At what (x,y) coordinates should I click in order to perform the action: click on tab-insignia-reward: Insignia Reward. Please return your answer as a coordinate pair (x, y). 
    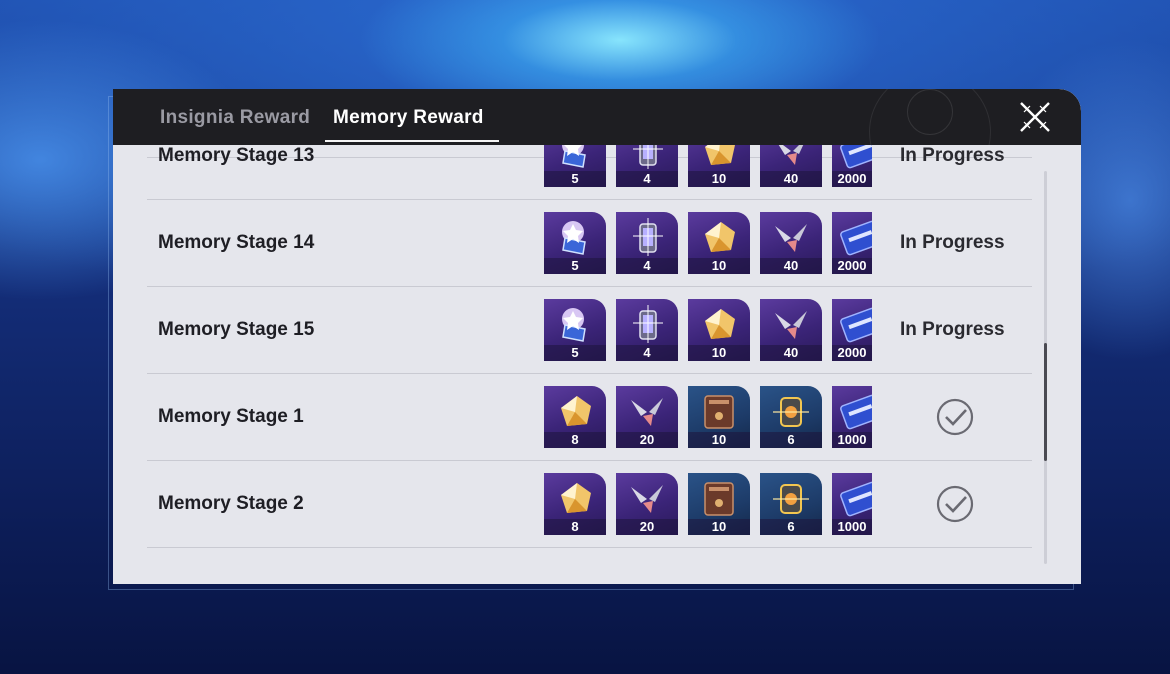
    Looking at the image, I should click on (235, 118).